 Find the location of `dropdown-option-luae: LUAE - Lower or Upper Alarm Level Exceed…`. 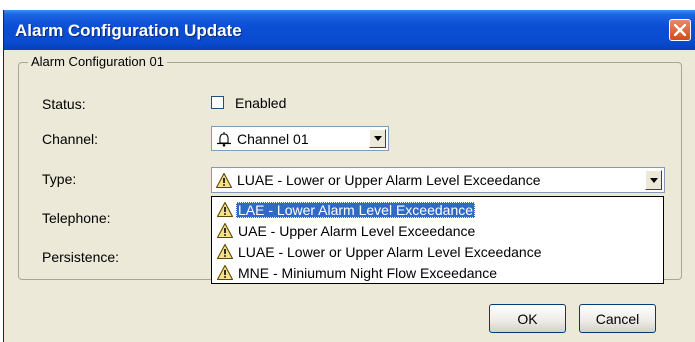

dropdown-option-luae: LUAE - Lower or Upper Alarm Level Exceed… is located at coordinates (378, 251).